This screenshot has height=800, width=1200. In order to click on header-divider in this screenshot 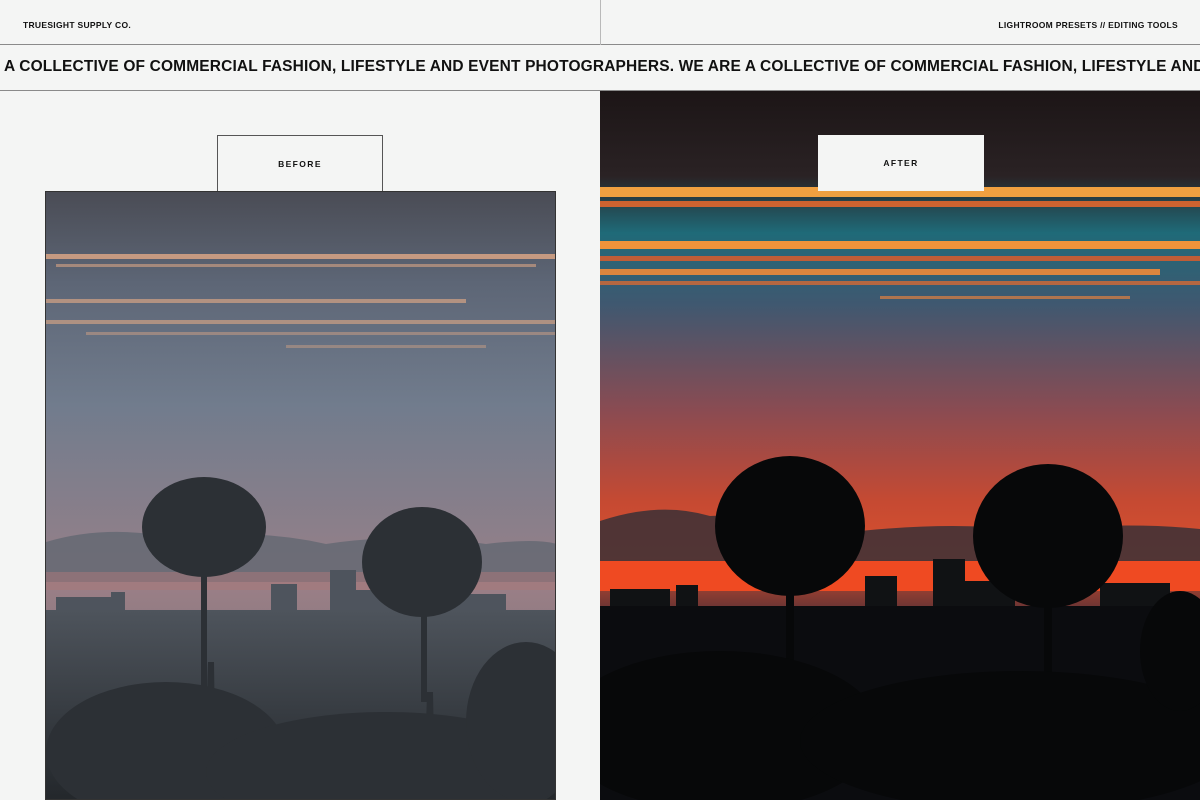, I will do `click(600, 22)`.